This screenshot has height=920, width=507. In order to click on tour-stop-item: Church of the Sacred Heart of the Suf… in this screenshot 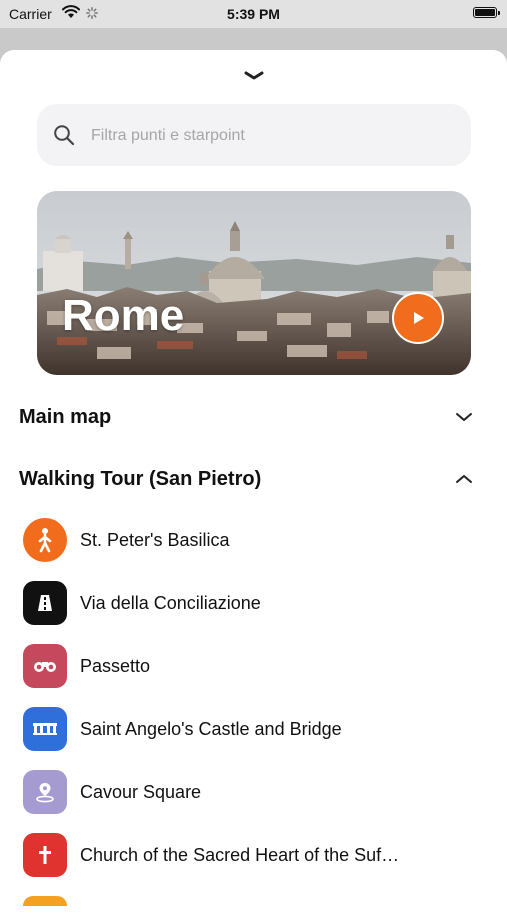, I will do `click(253, 855)`.